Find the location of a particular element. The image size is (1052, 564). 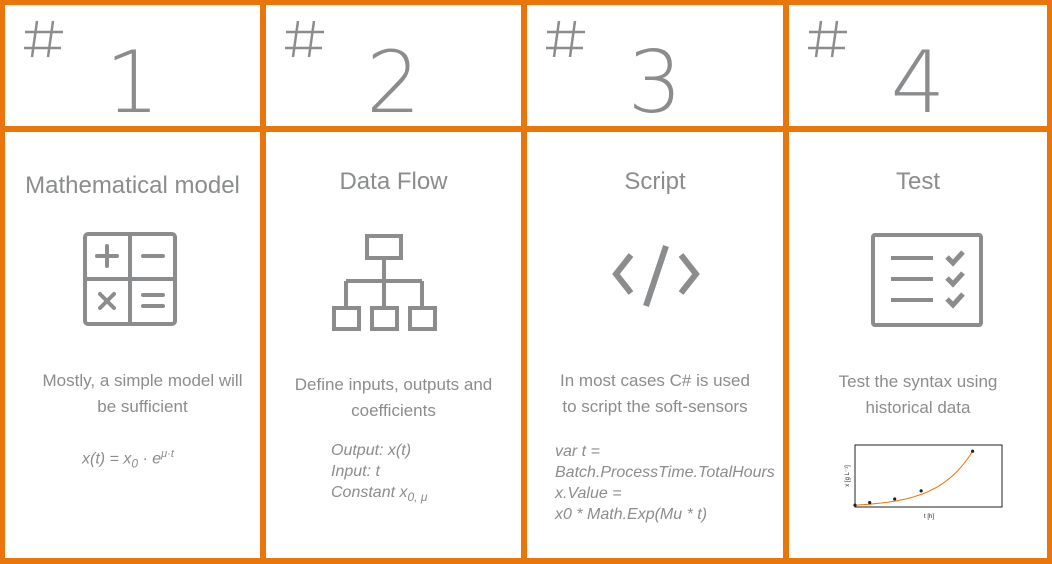

description-line: In most cases C# is used is located at coordinates (655, 380).